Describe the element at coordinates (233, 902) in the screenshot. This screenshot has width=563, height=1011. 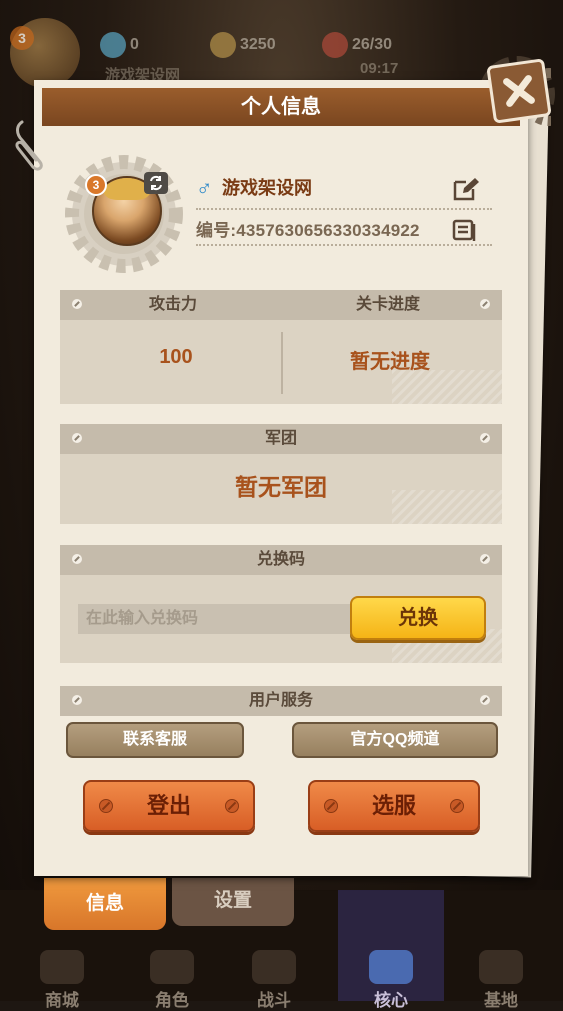
I see `tab-settings: 设置` at that location.